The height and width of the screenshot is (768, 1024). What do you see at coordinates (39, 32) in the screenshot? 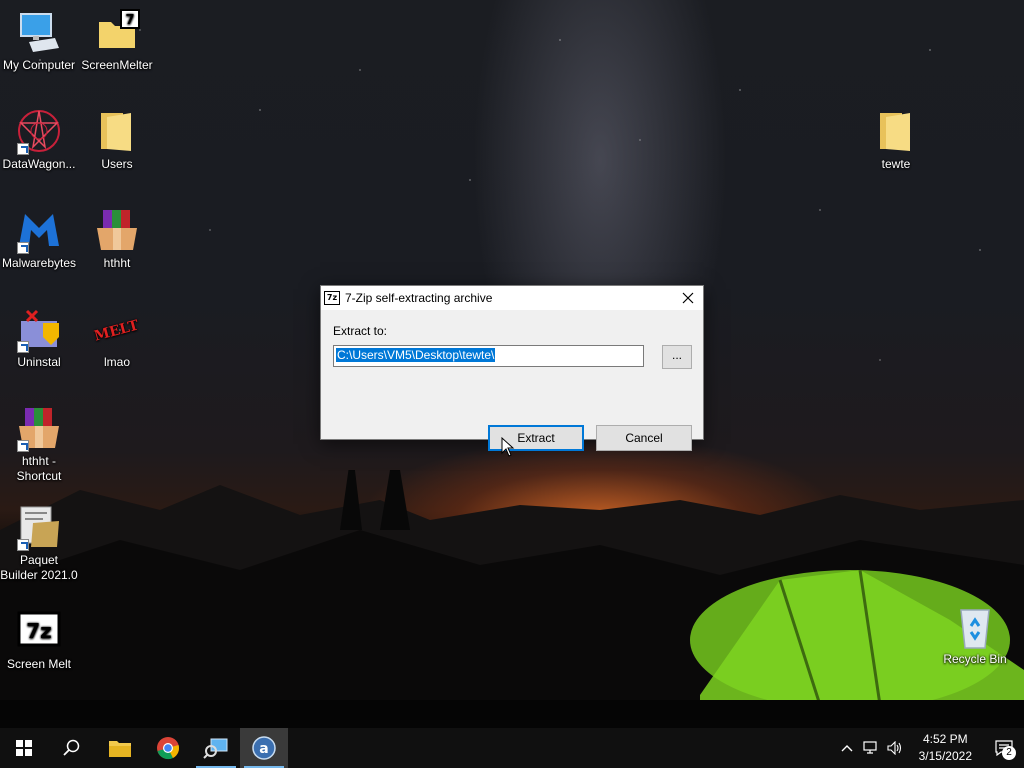
I see `computer-icon` at bounding box center [39, 32].